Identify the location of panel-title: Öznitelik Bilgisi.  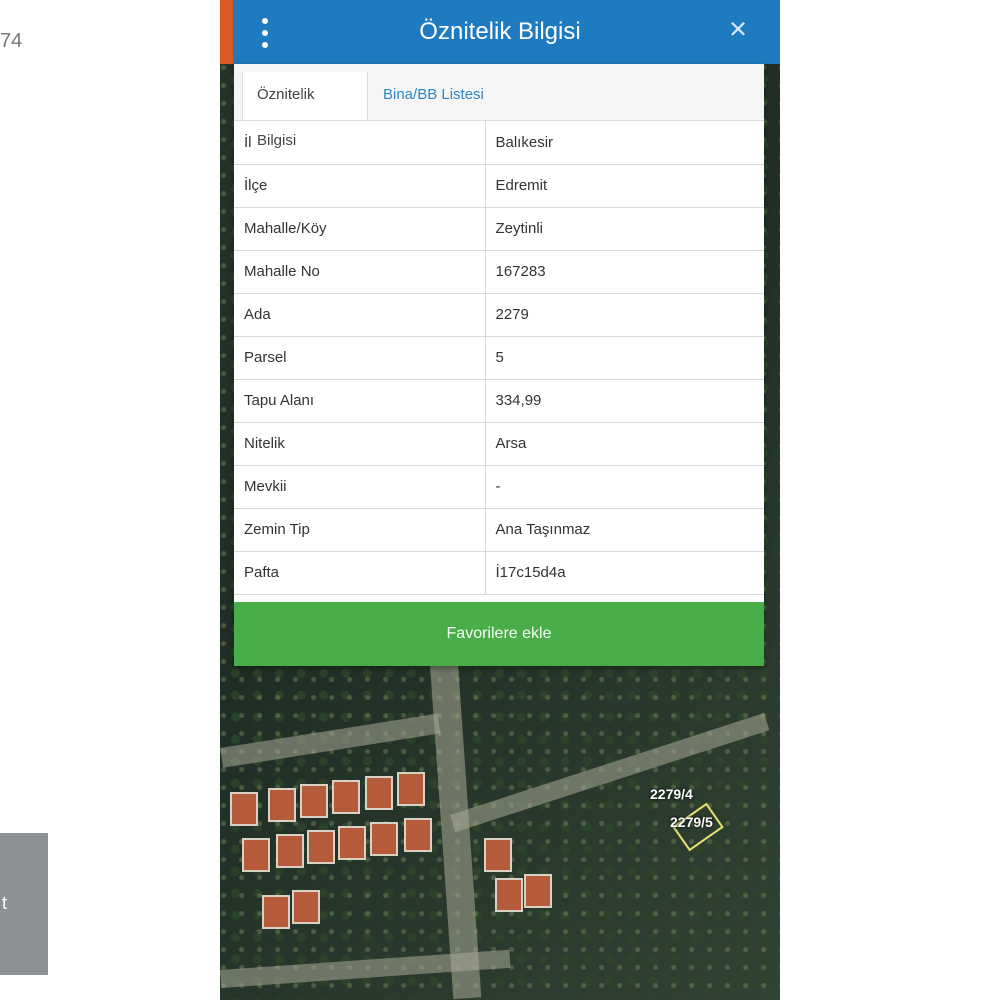
(500, 31).